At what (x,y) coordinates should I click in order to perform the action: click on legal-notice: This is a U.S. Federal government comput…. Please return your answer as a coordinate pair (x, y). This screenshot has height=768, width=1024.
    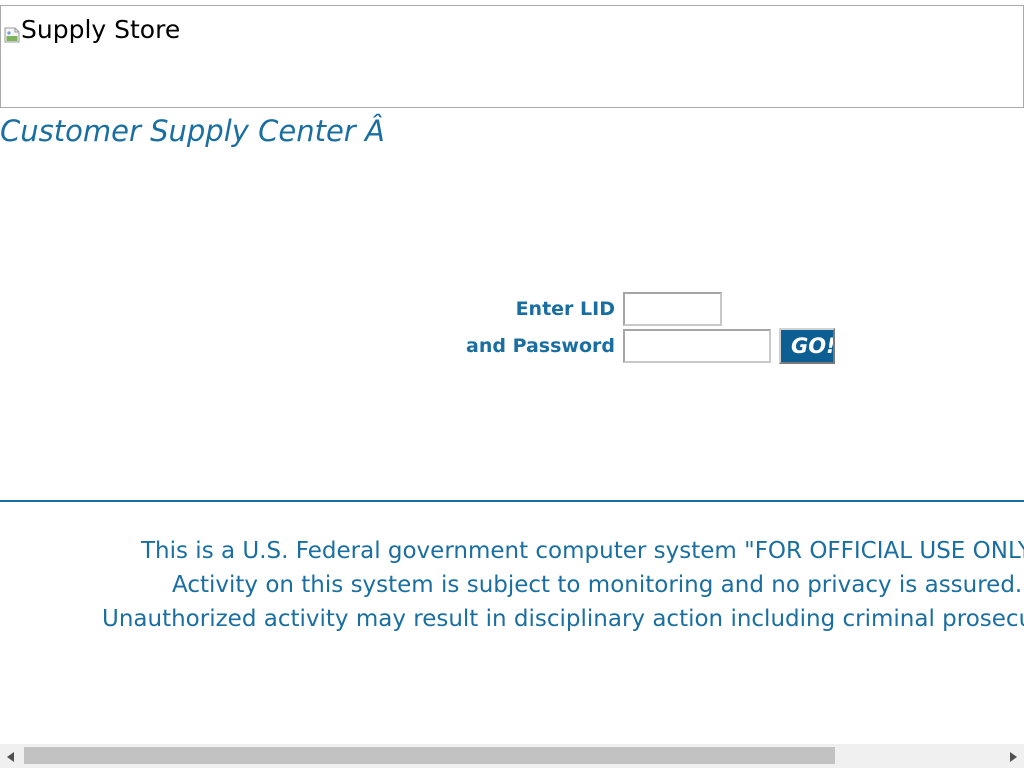
    Looking at the image, I should click on (563, 585).